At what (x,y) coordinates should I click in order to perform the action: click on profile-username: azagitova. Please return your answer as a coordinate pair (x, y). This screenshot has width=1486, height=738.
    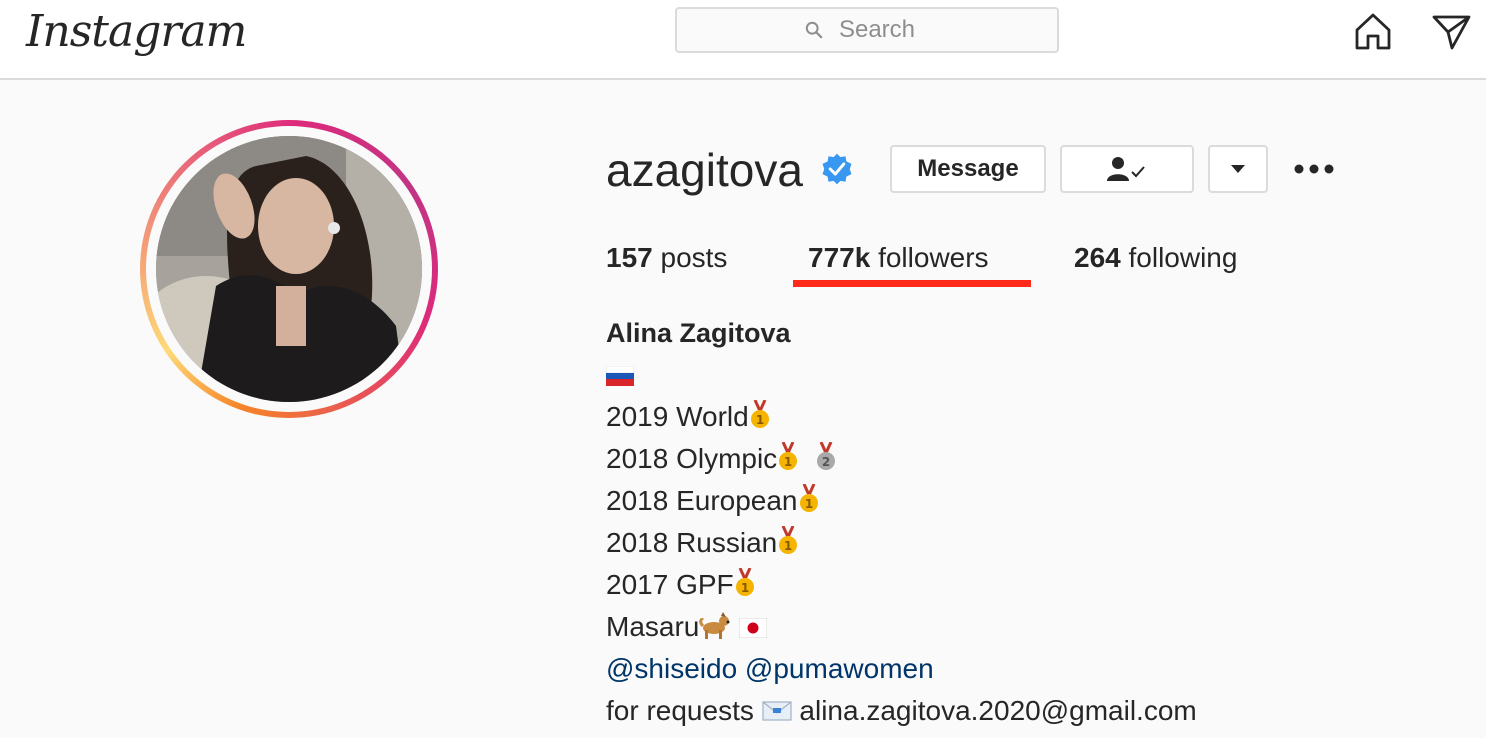
    Looking at the image, I should click on (704, 170).